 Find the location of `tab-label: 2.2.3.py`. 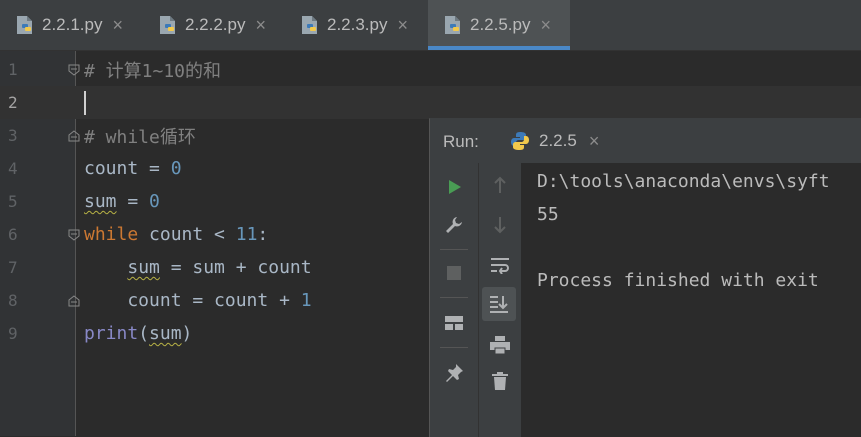

tab-label: 2.2.3.py is located at coordinates (357, 24).